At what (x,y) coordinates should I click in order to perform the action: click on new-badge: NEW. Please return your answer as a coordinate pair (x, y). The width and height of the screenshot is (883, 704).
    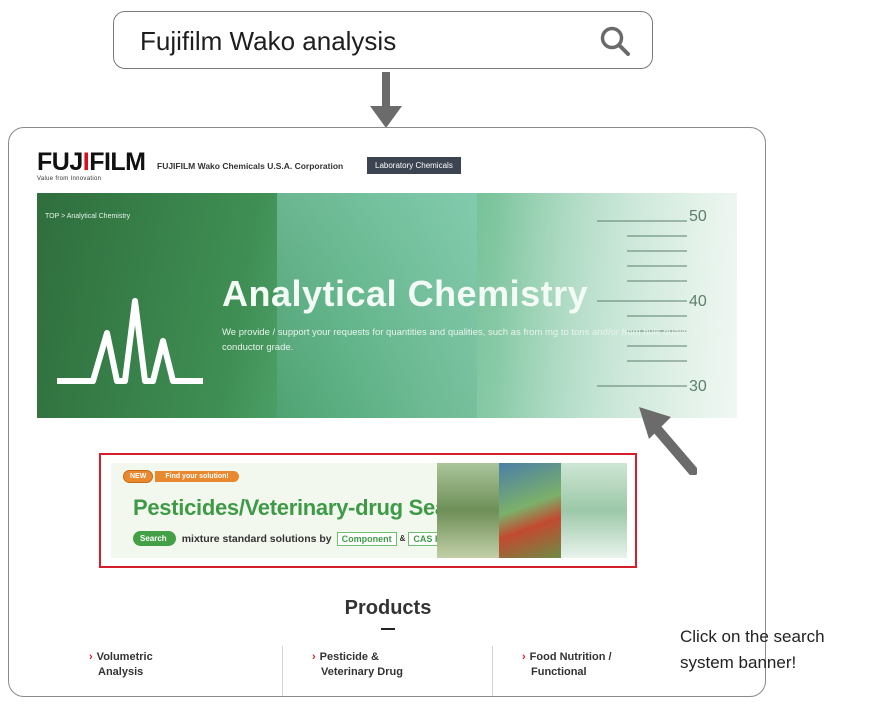
    Looking at the image, I should click on (138, 476).